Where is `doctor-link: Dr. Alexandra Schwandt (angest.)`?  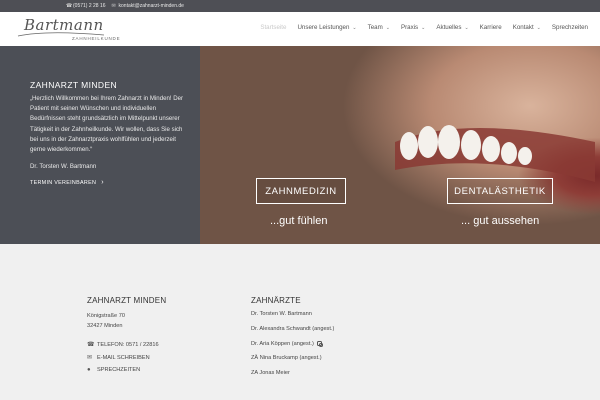 doctor-link: Dr. Alexandra Schwandt (angest.) is located at coordinates (292, 329).